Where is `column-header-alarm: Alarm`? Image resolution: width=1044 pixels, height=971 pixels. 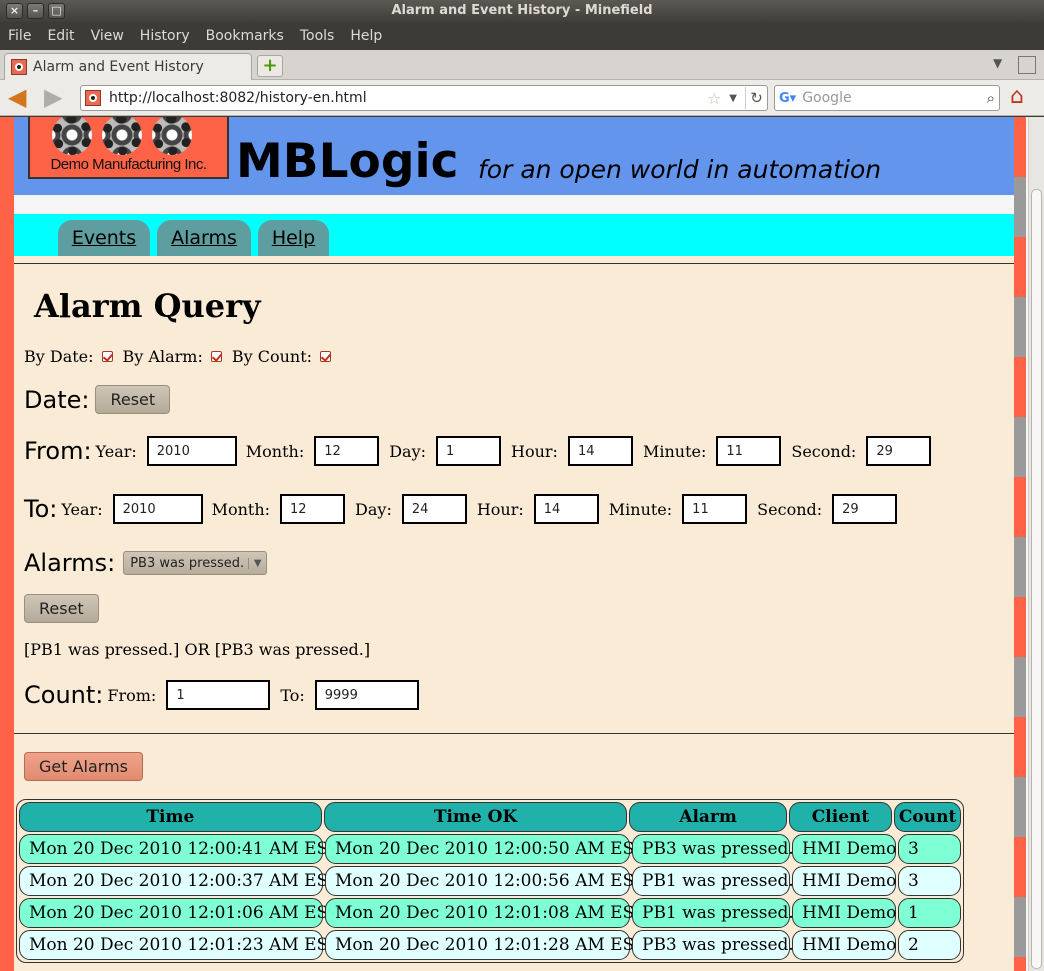
column-header-alarm: Alarm is located at coordinates (708, 817).